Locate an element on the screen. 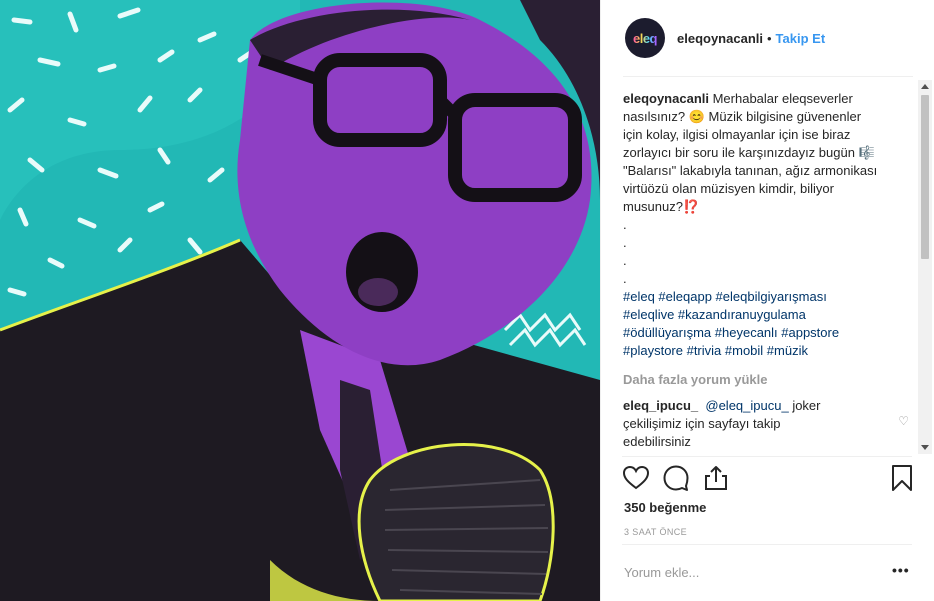  caption-line: musunuz?⁉️ is located at coordinates (661, 206).